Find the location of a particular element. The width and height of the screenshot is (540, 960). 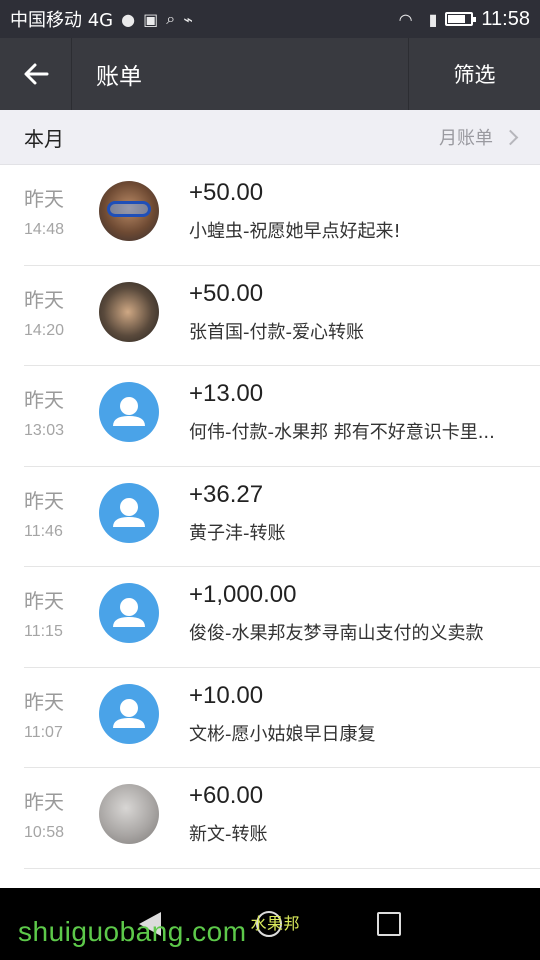

transaction-row: 昨天 11:07 +10.00 文彬-愿小姑娘早日康复 is located at coordinates (282, 718).